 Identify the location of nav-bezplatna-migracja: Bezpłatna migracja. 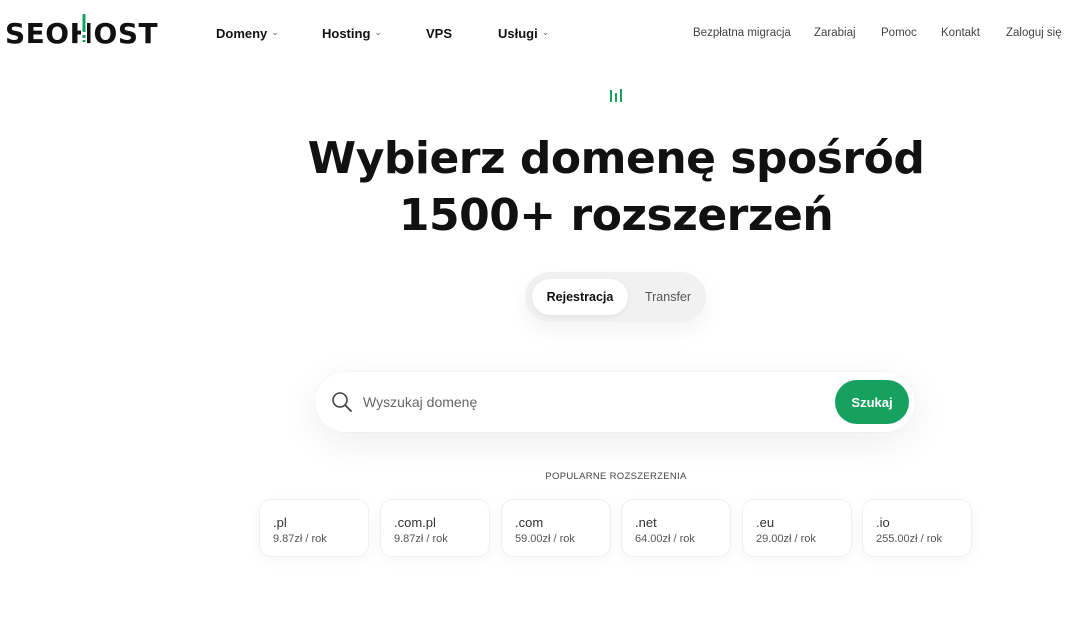
(742, 33).